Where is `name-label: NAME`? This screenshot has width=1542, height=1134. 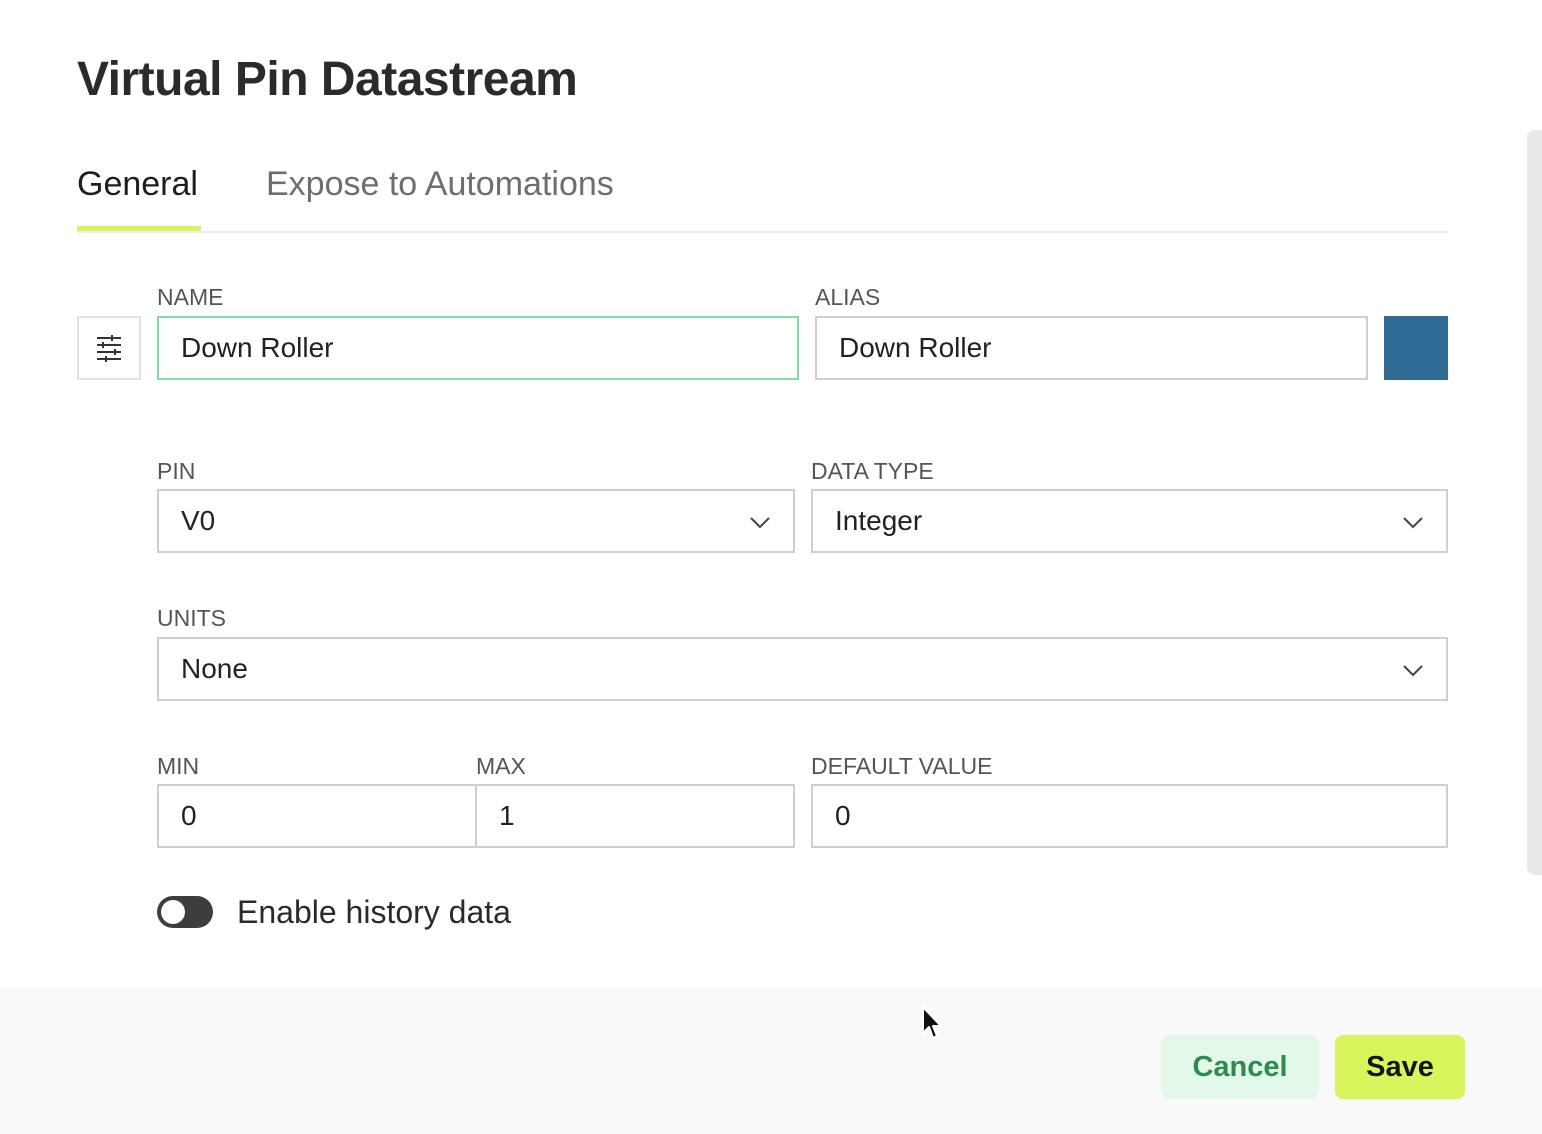 name-label: NAME is located at coordinates (190, 297).